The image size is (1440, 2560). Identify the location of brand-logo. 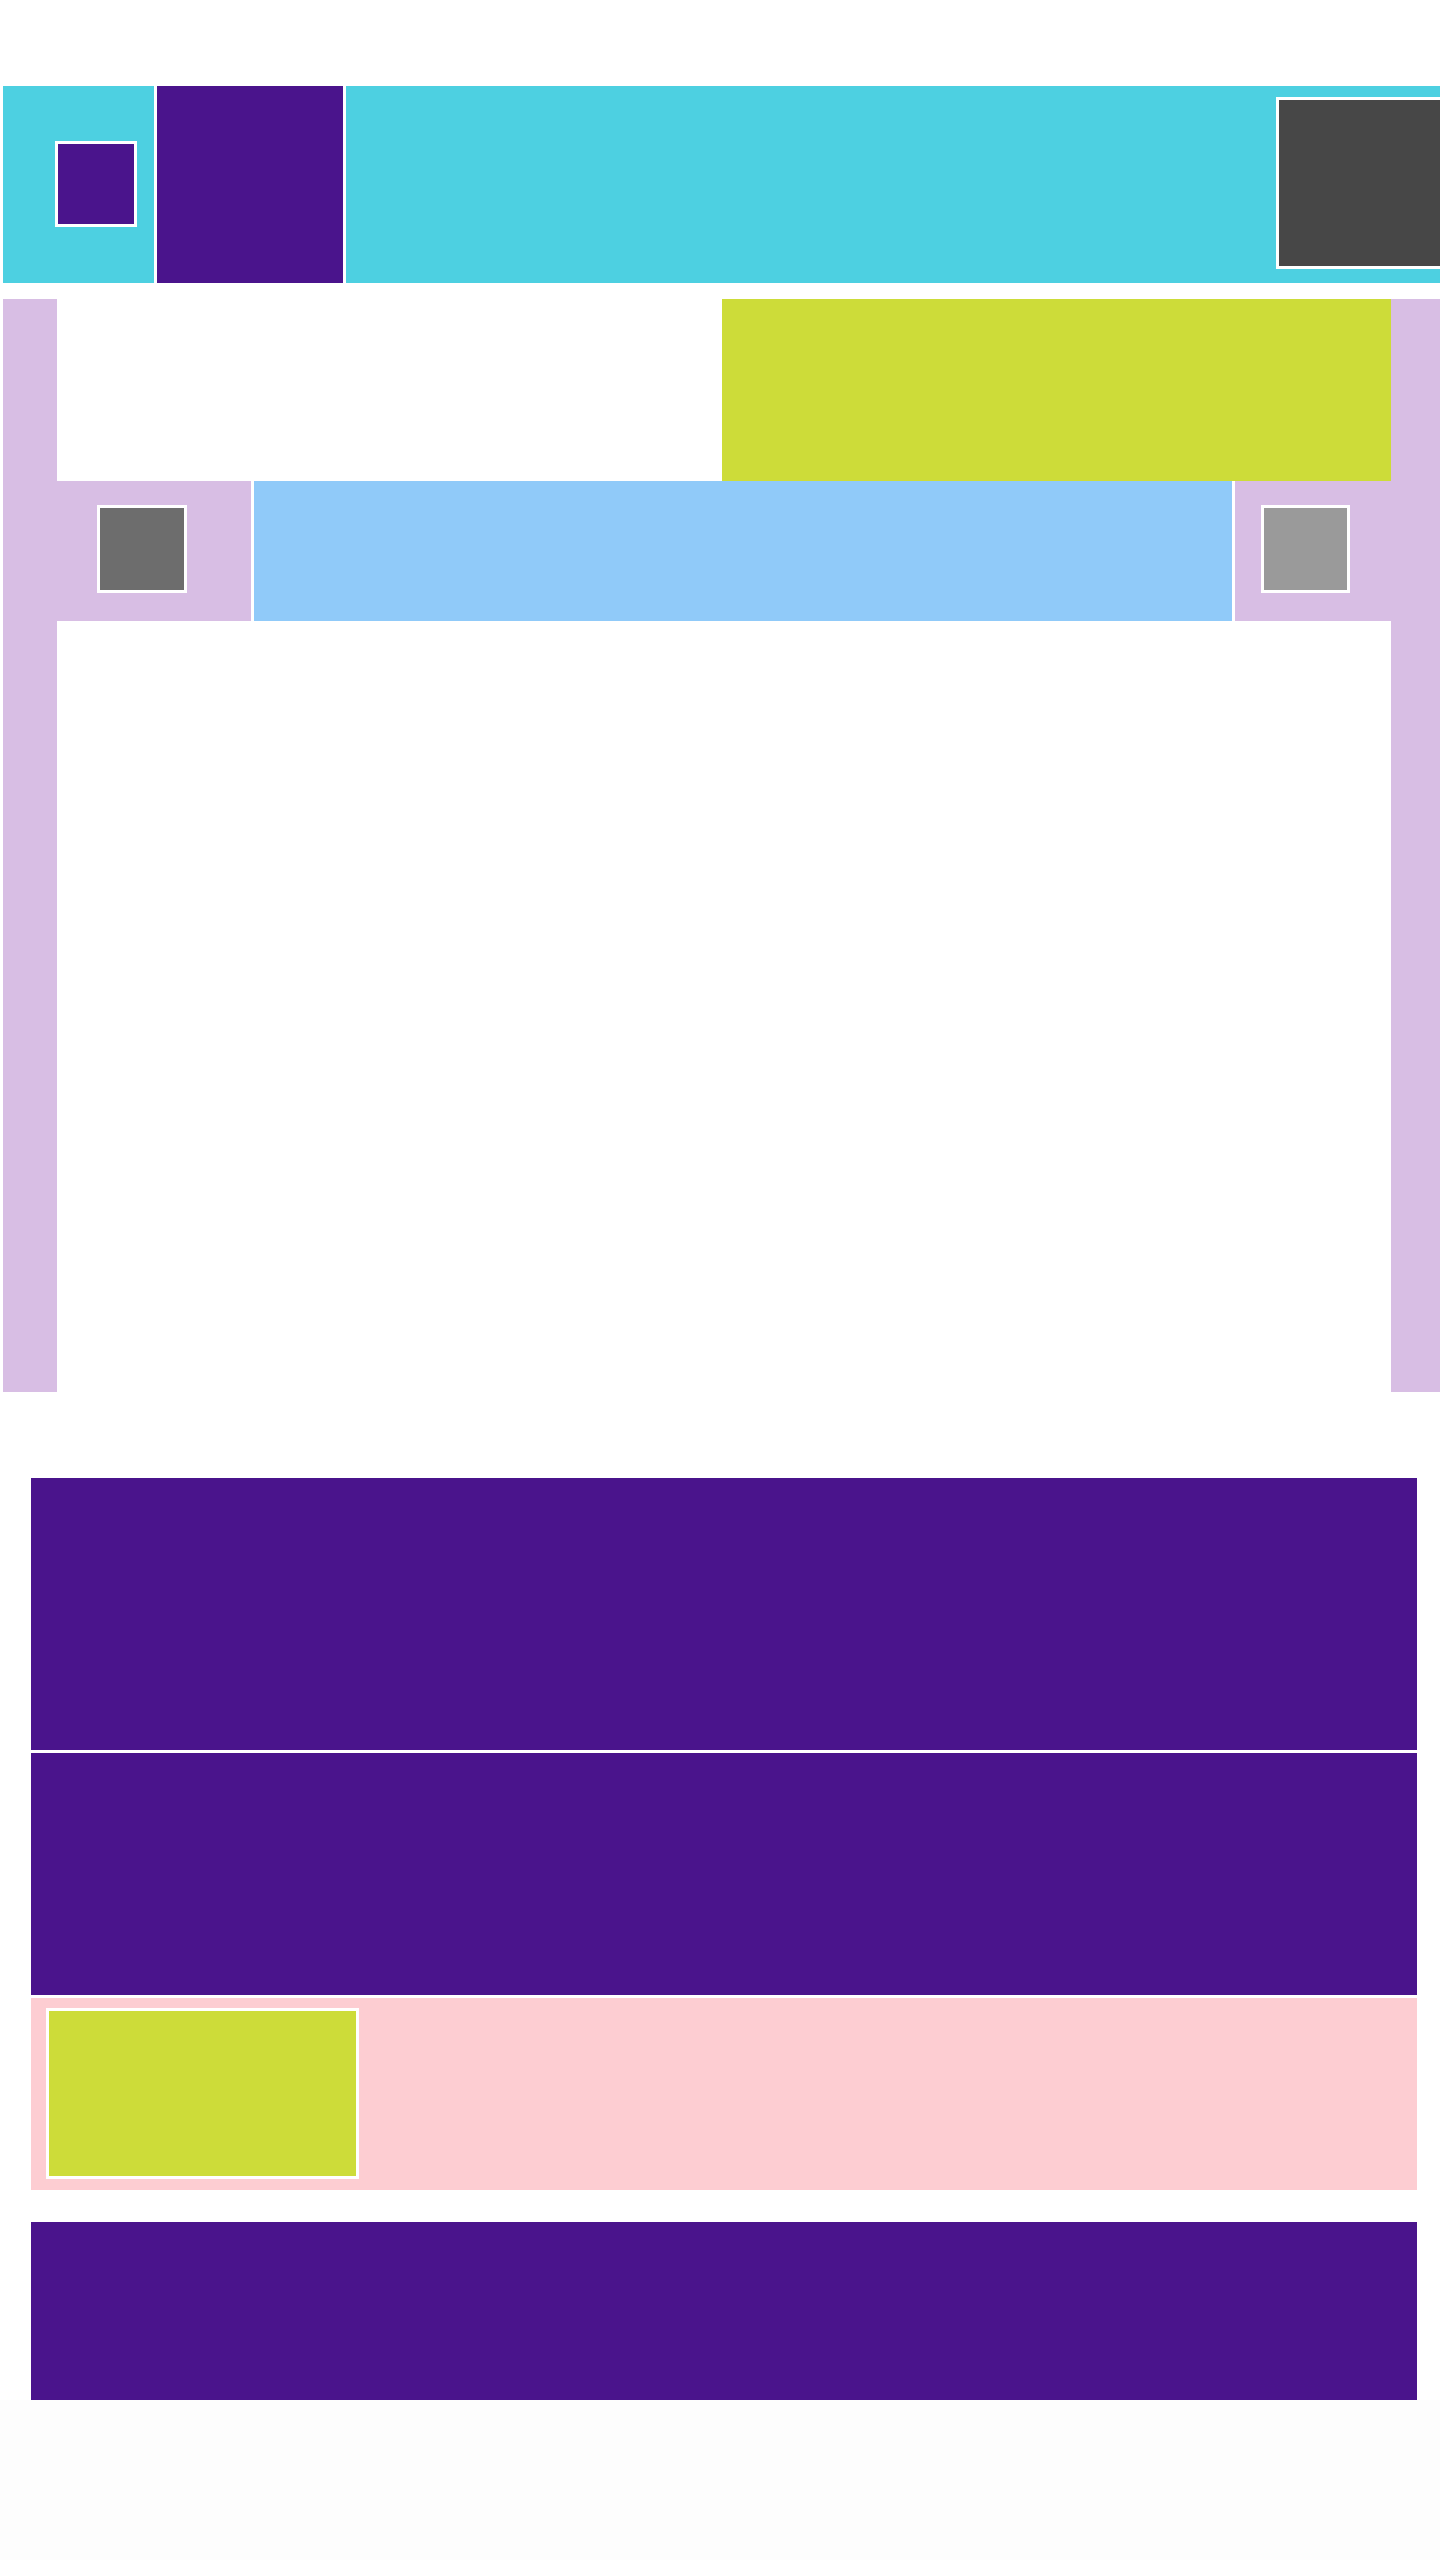
(250, 184).